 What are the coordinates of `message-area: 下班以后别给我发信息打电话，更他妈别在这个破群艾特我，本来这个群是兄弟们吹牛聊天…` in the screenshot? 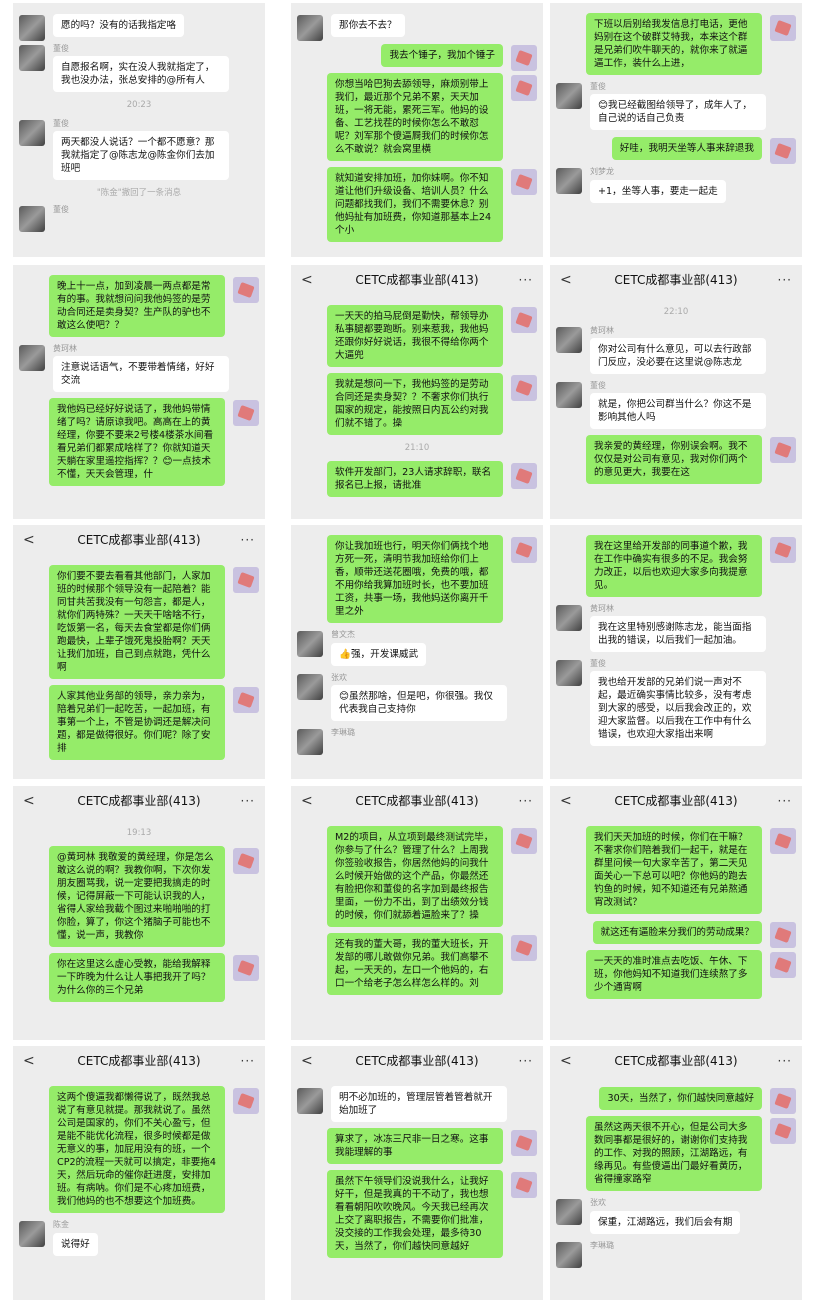 It's located at (676, 130).